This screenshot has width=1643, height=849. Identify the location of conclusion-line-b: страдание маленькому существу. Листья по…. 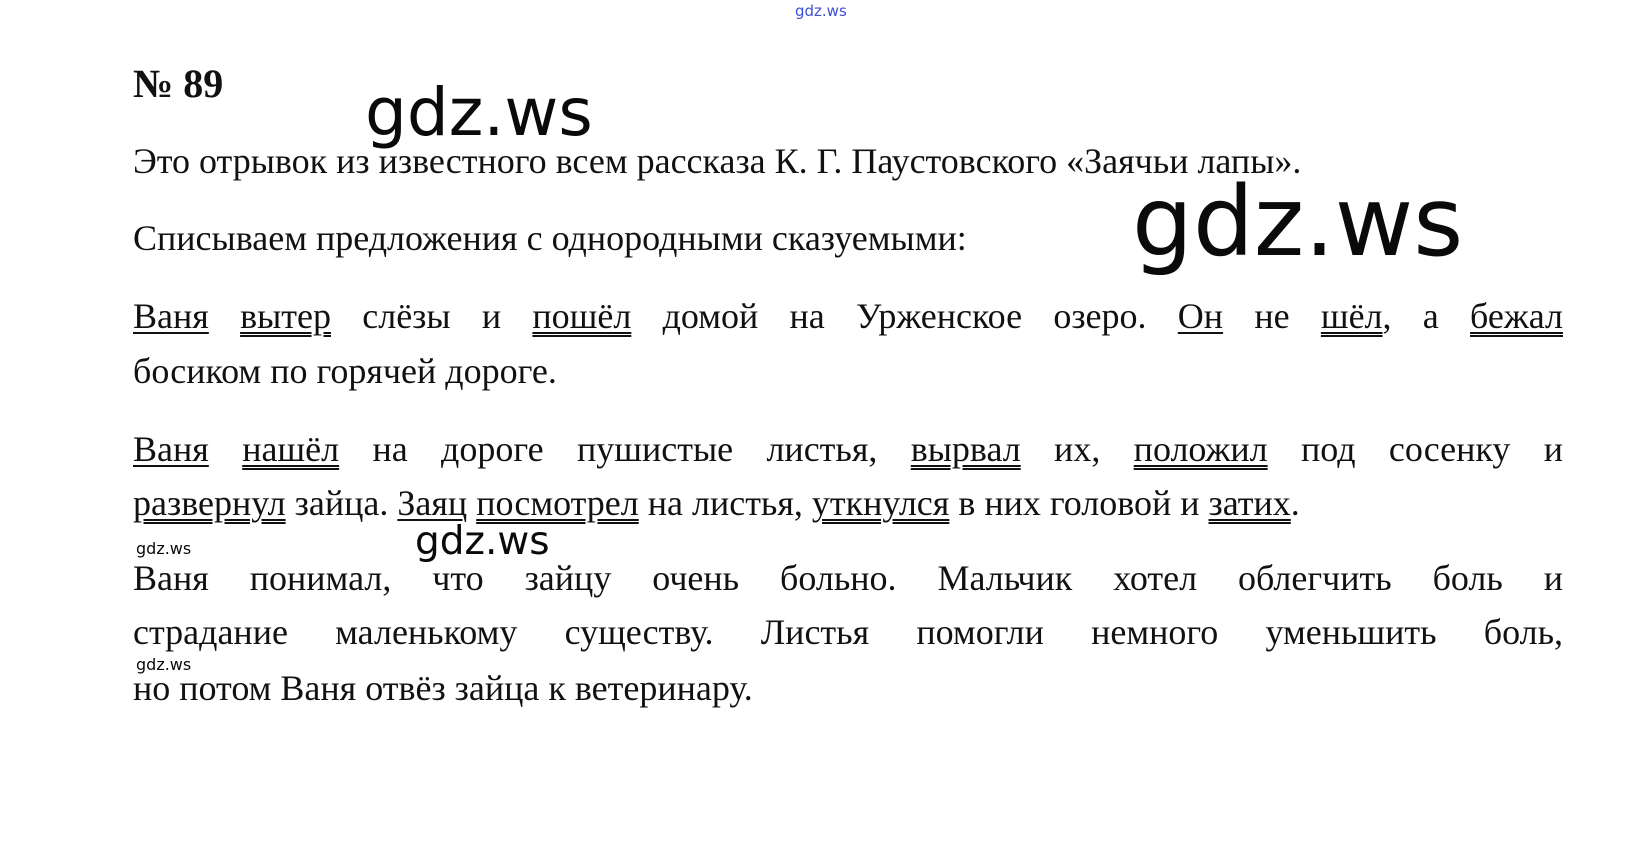
(848, 632).